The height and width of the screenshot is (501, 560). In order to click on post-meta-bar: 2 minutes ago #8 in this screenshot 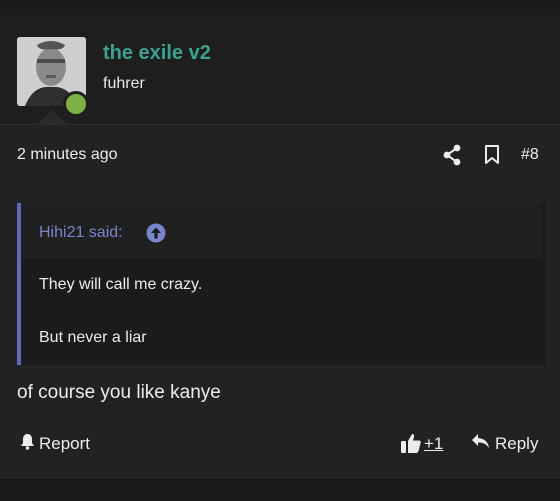, I will do `click(280, 155)`.